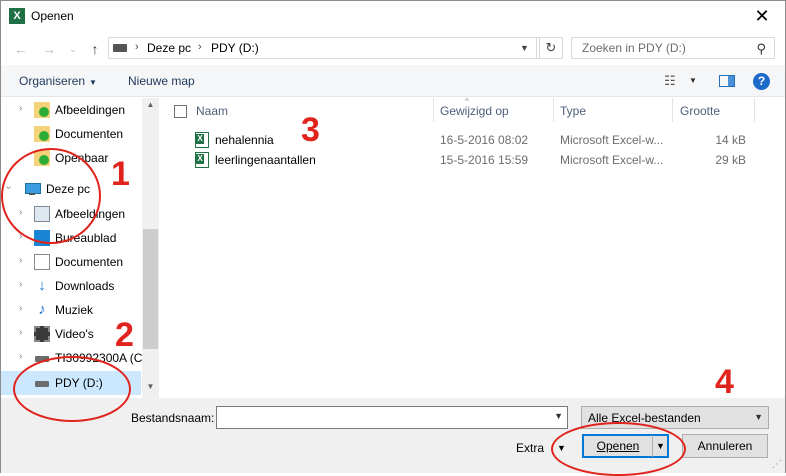 The width and height of the screenshot is (786, 476). I want to click on extra-button: Extra, so click(530, 448).